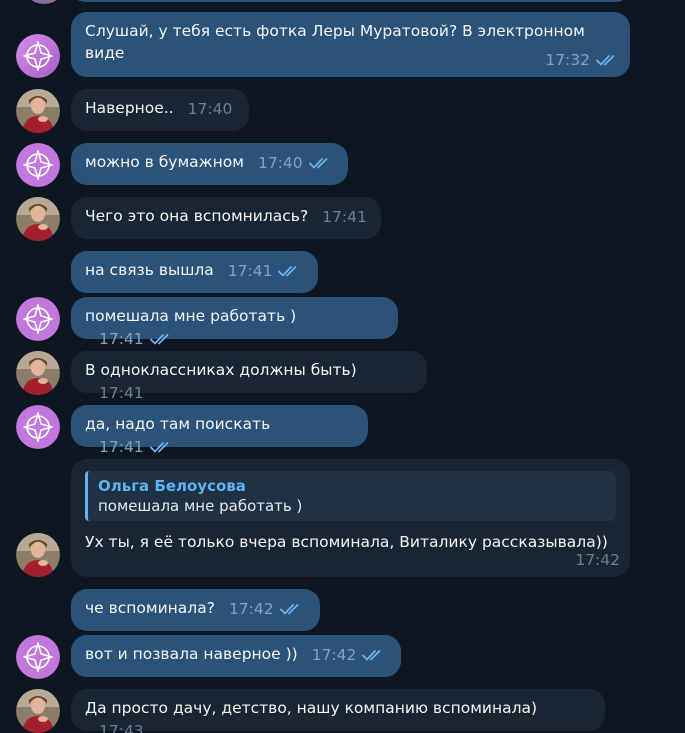 The height and width of the screenshot is (733, 685). What do you see at coordinates (567, 60) in the screenshot?
I see `message-time: 17:32` at bounding box center [567, 60].